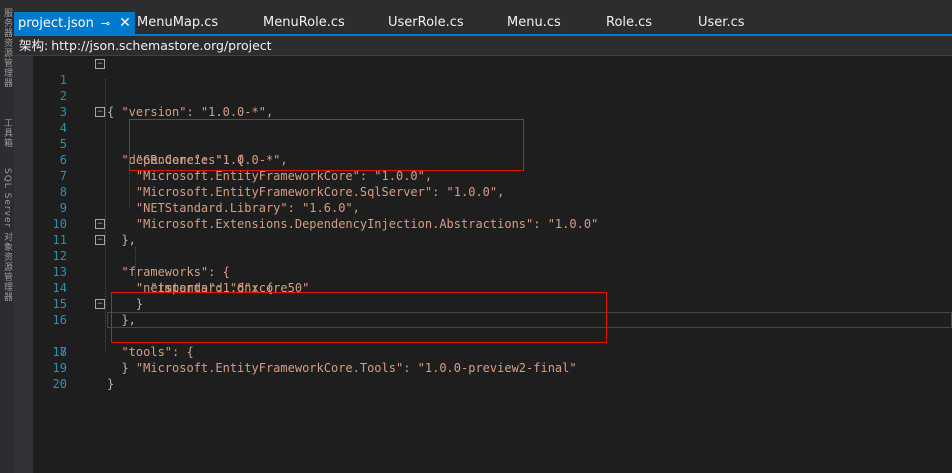 This screenshot has width=952, height=473. I want to click on tab-menumap-cs: MenuMap.cs, so click(177, 23).